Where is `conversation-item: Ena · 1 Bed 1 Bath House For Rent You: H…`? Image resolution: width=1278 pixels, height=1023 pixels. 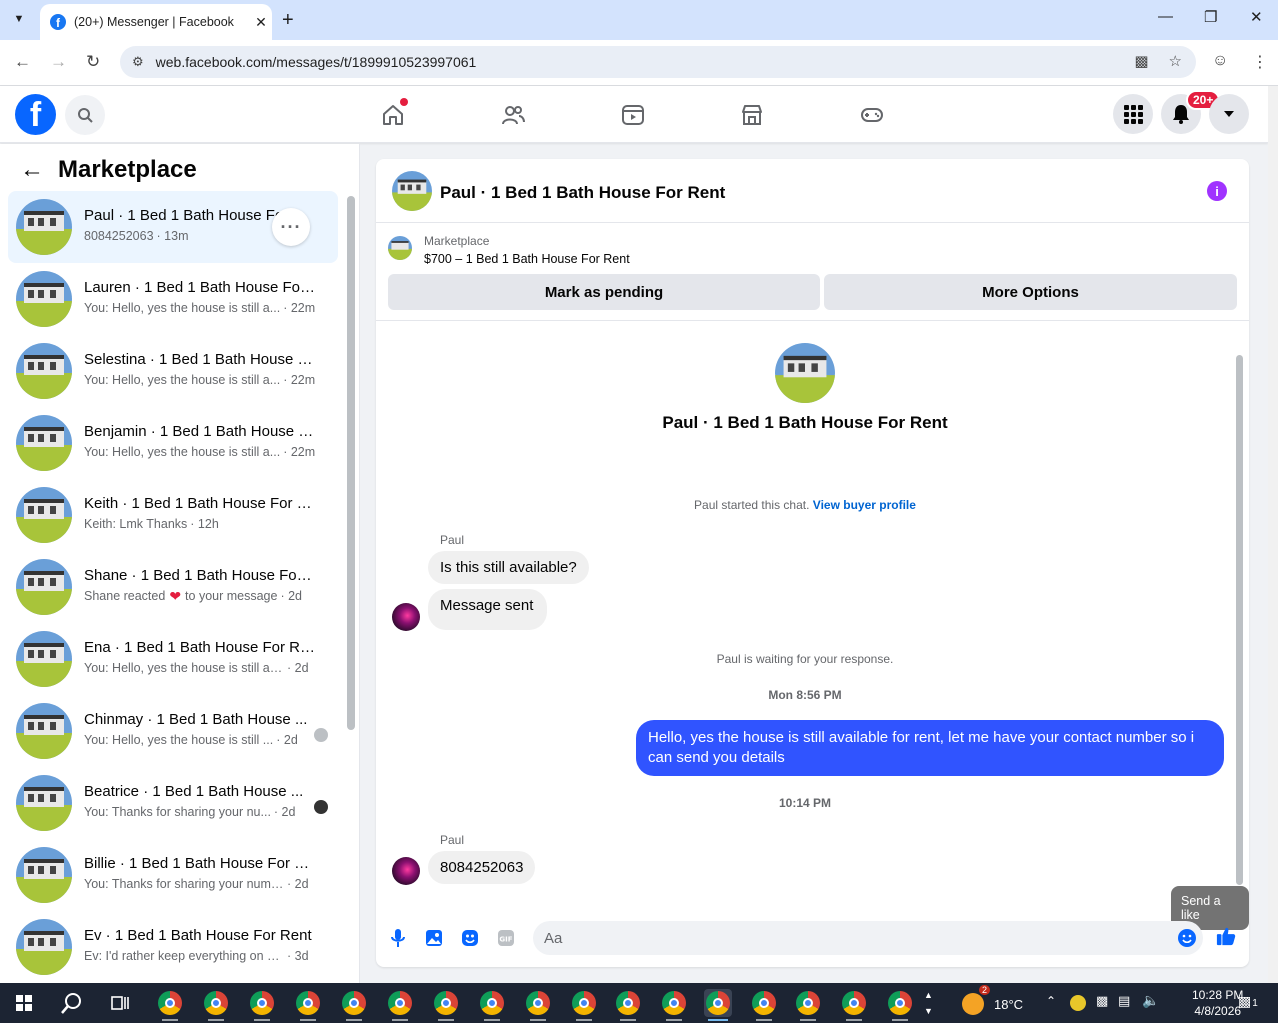
conversation-item: Ena · 1 Bed 1 Bath House For Rent You: H… is located at coordinates (173, 659).